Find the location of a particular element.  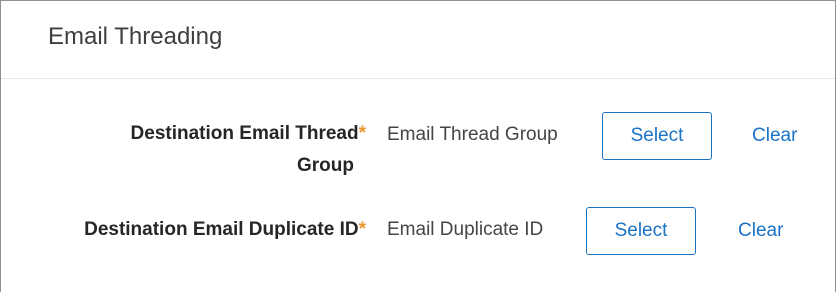

duplicate-id-value: Email Duplicate ID is located at coordinates (465, 229).